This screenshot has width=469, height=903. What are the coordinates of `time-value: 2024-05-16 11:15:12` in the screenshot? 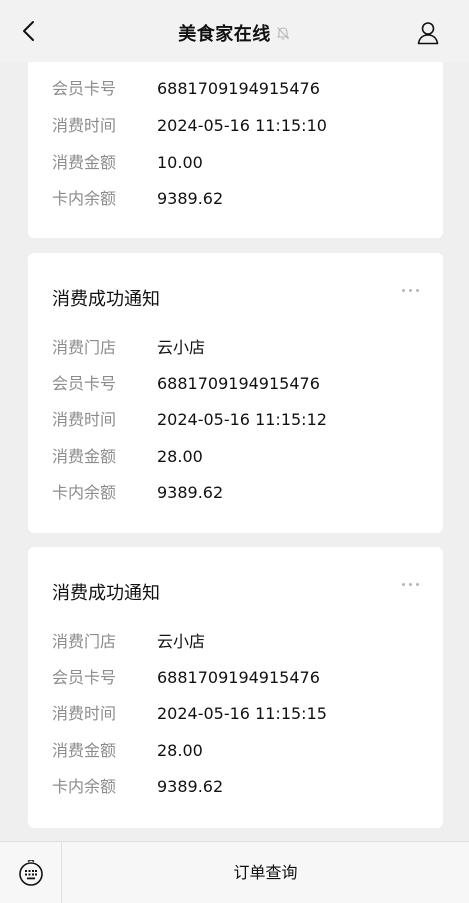 It's located at (242, 419).